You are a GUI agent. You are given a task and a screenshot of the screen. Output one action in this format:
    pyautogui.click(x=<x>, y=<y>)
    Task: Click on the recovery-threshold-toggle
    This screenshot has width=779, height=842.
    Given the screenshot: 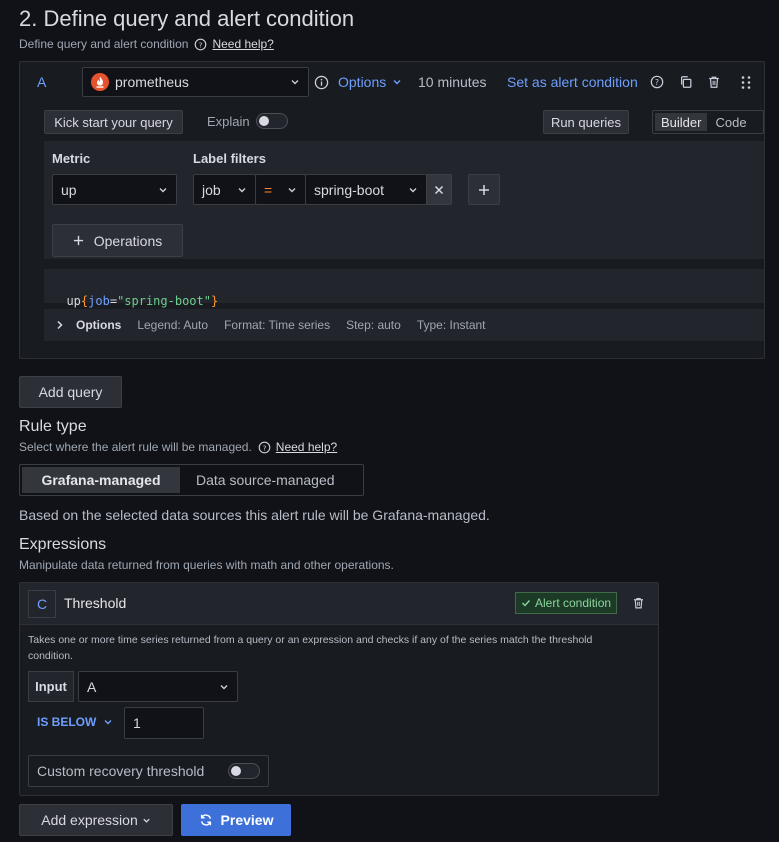 What is the action you would take?
    pyautogui.click(x=244, y=771)
    